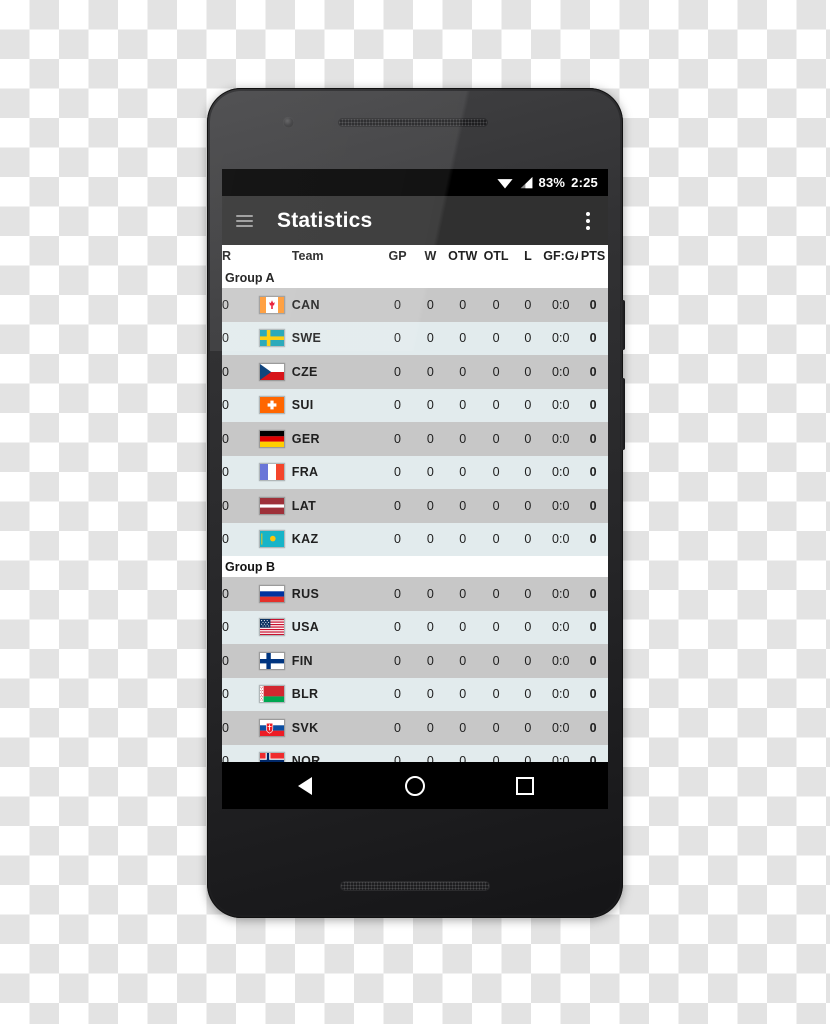 This screenshot has width=830, height=1024. What do you see at coordinates (336, 256) in the screenshot?
I see `column-header-team: Team` at bounding box center [336, 256].